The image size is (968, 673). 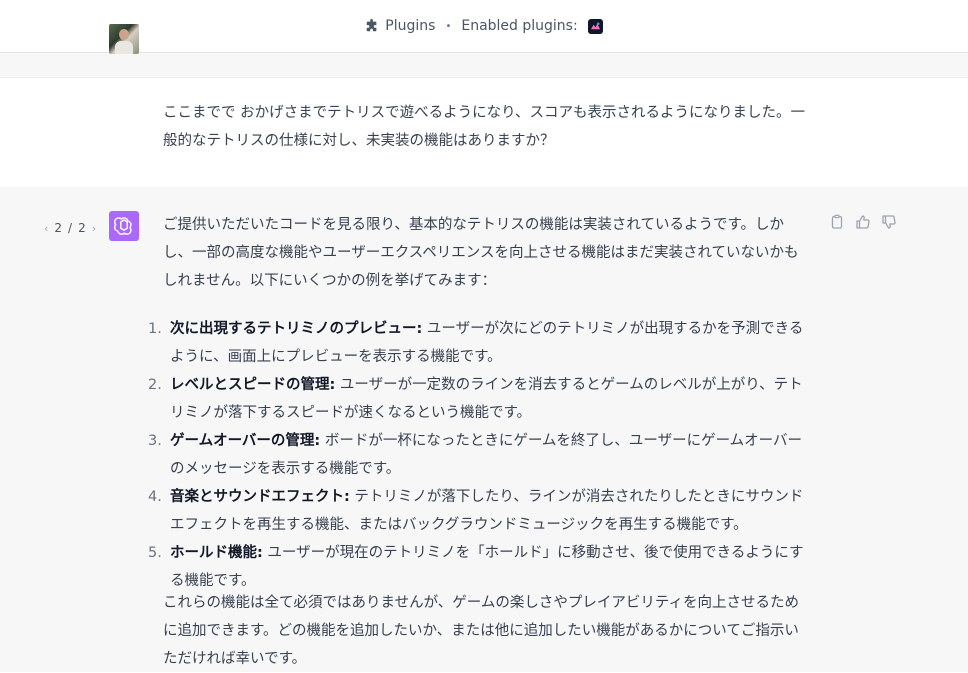 I want to click on list-number: 1., so click(x=155, y=329).